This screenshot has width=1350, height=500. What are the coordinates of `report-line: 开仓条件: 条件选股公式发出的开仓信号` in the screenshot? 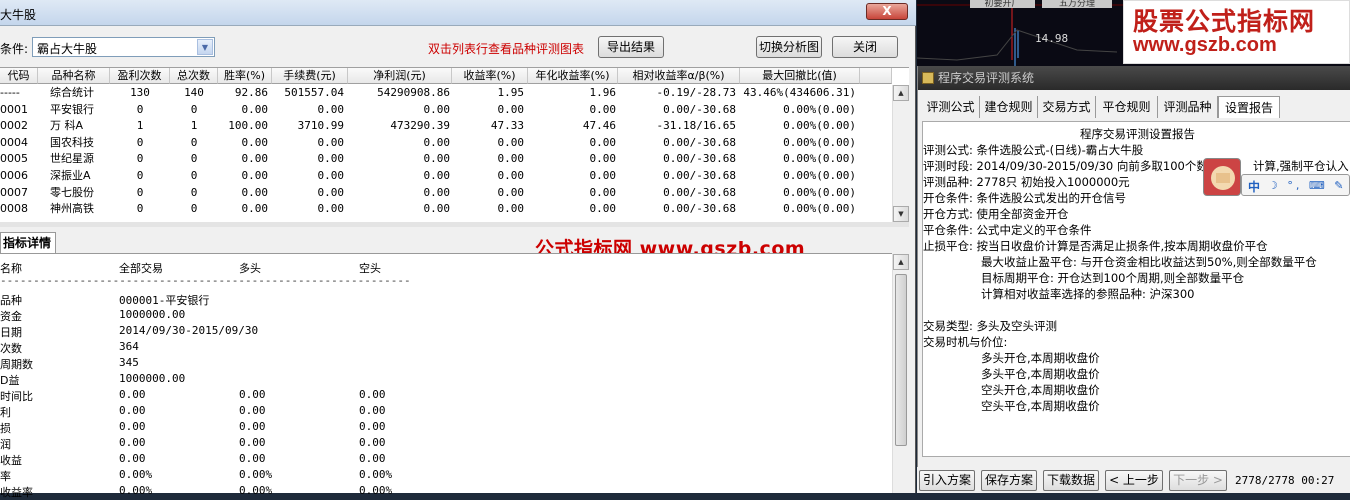 It's located at (1025, 198).